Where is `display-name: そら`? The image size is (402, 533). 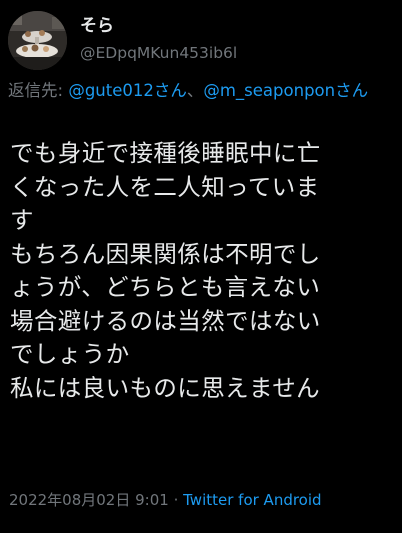
display-name: そら is located at coordinates (158, 26).